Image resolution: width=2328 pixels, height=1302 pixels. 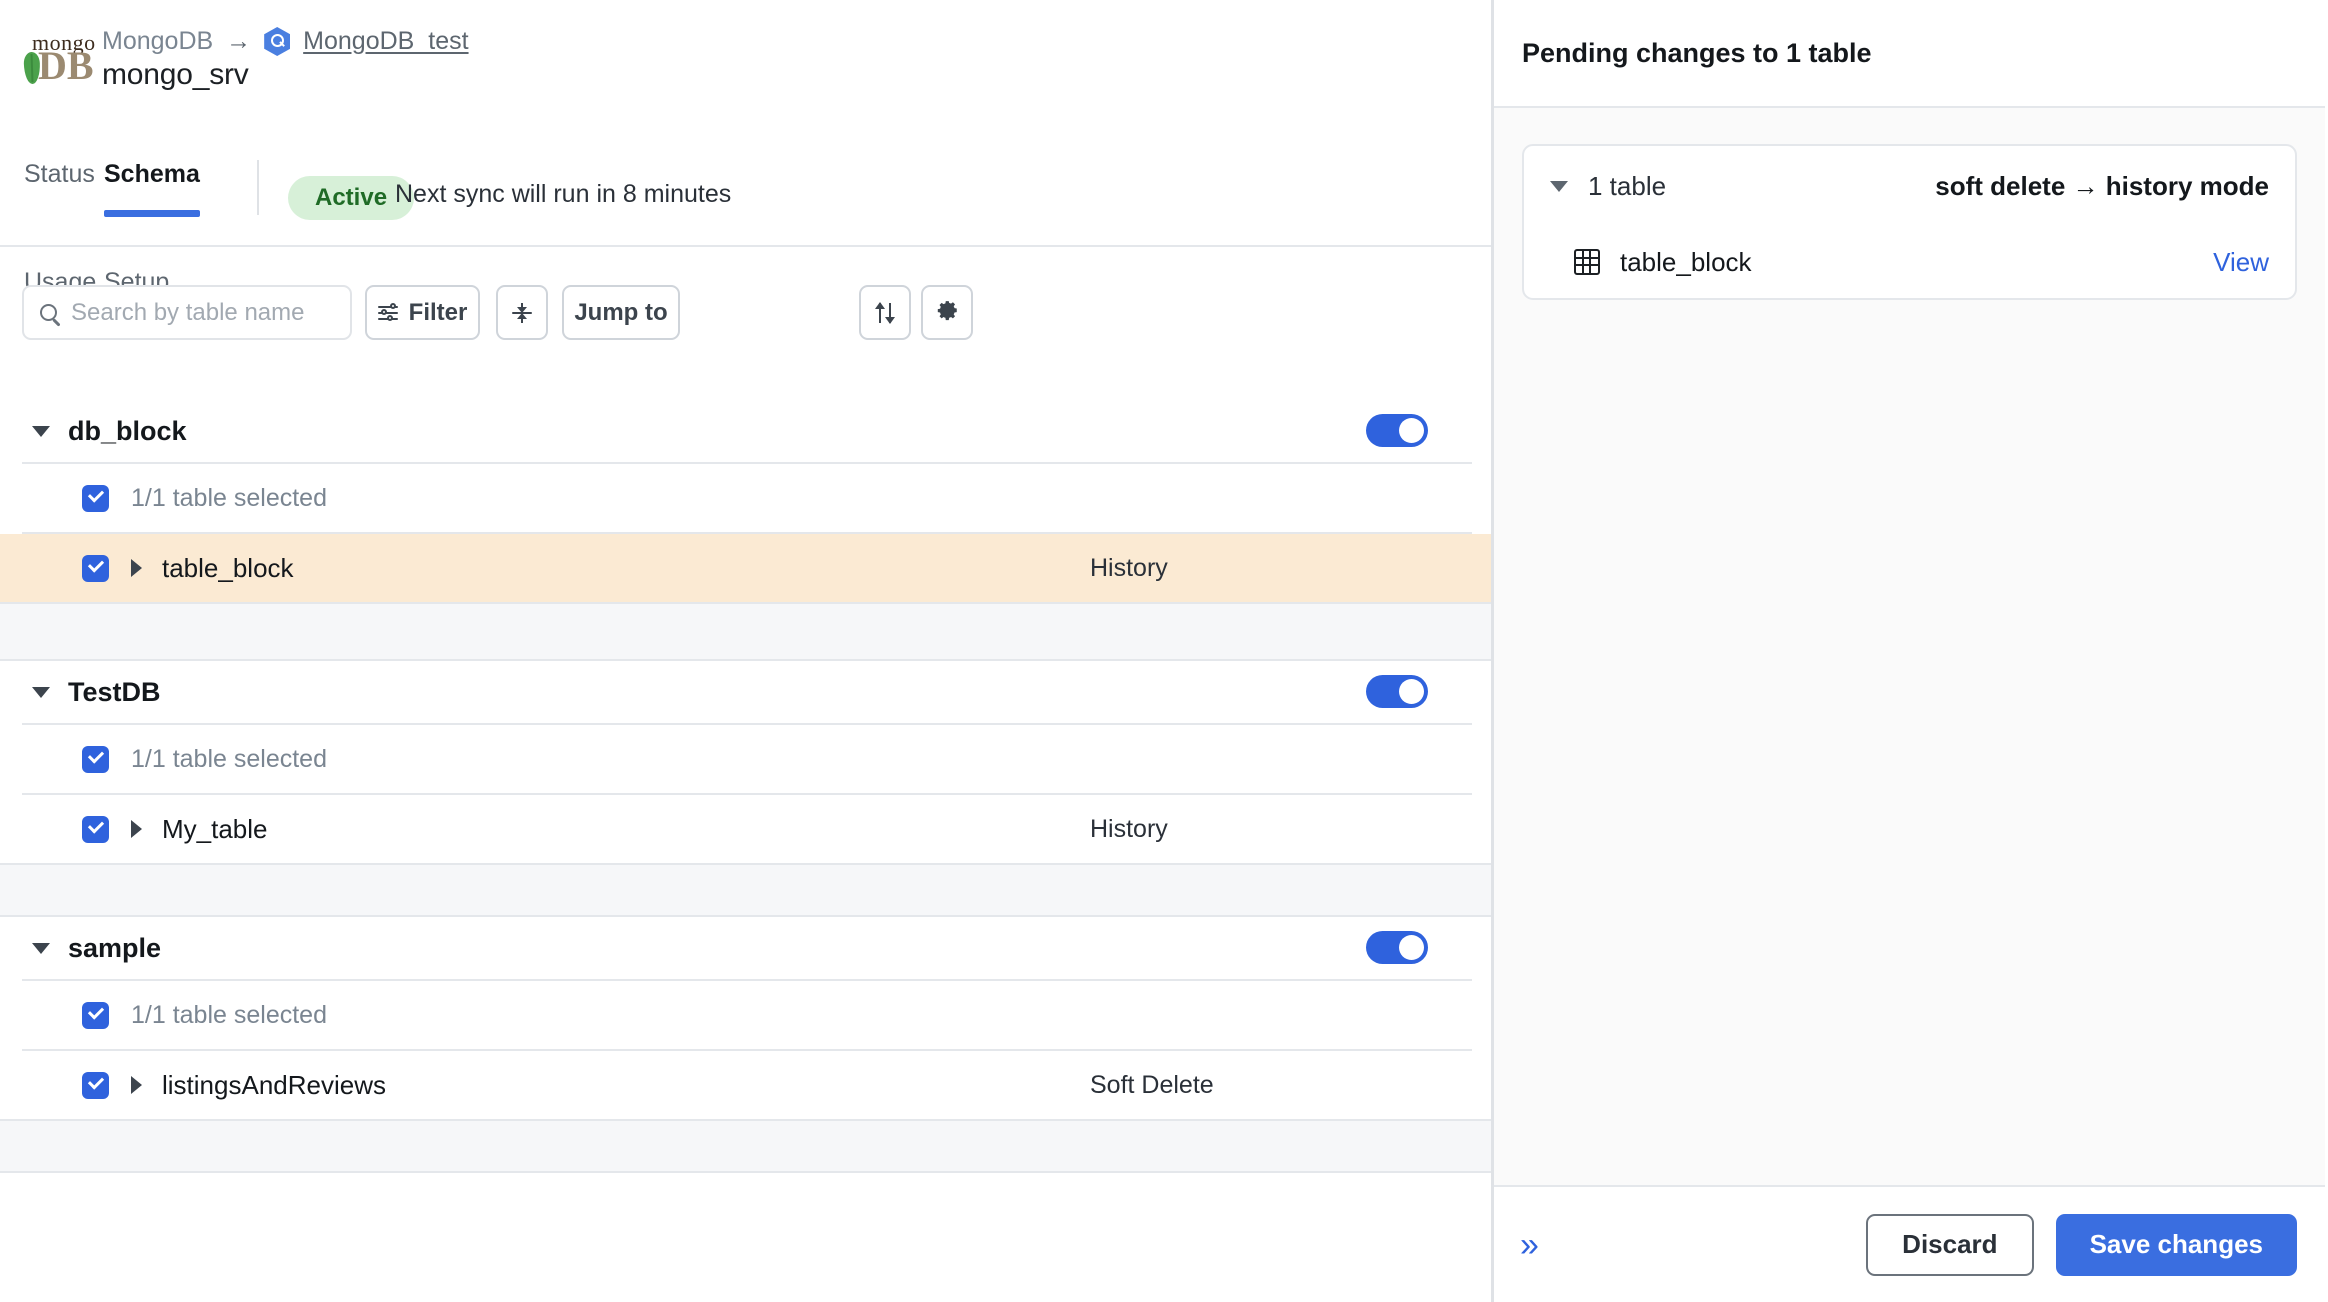 What do you see at coordinates (745, 228) in the screenshot?
I see `tab-bar: Status Schema Usage Setup` at bounding box center [745, 228].